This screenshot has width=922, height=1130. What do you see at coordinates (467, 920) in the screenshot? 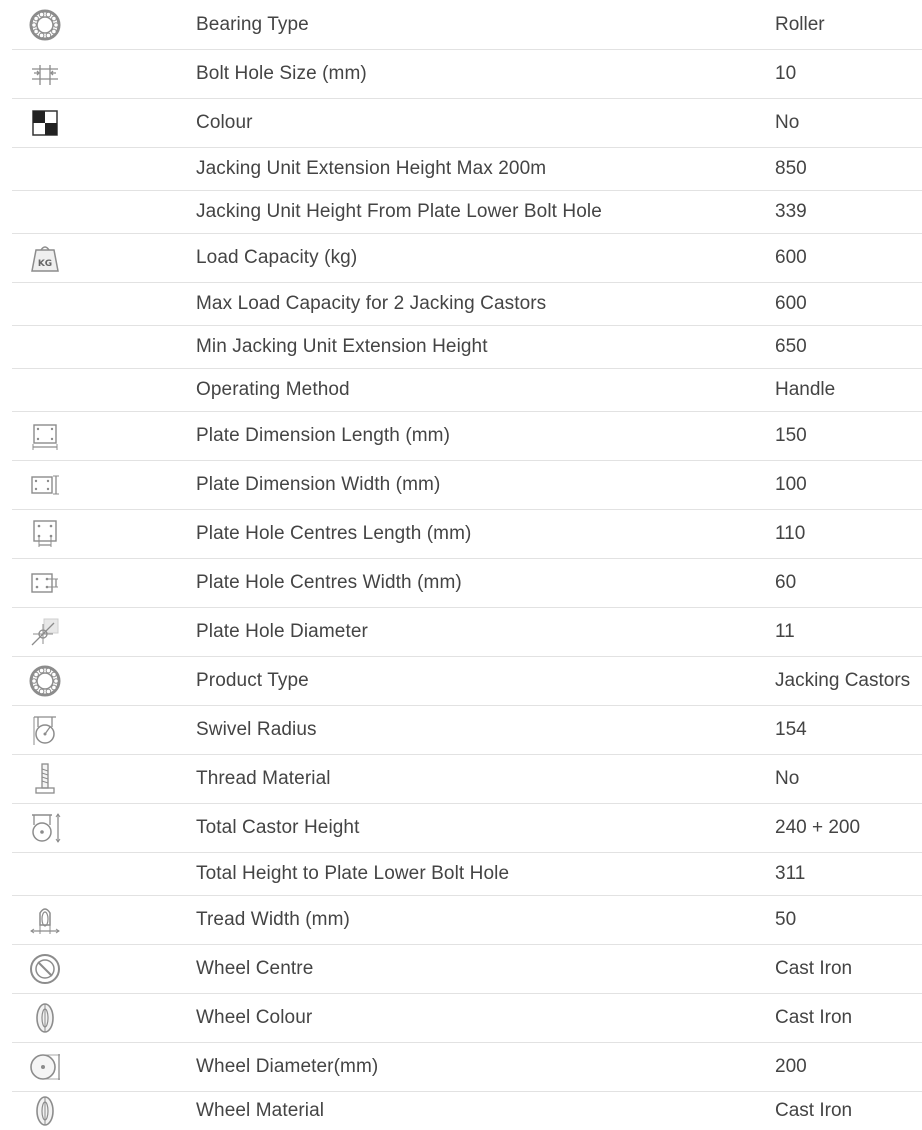
I see `spec-row: Tread Width (mm) 50` at bounding box center [467, 920].